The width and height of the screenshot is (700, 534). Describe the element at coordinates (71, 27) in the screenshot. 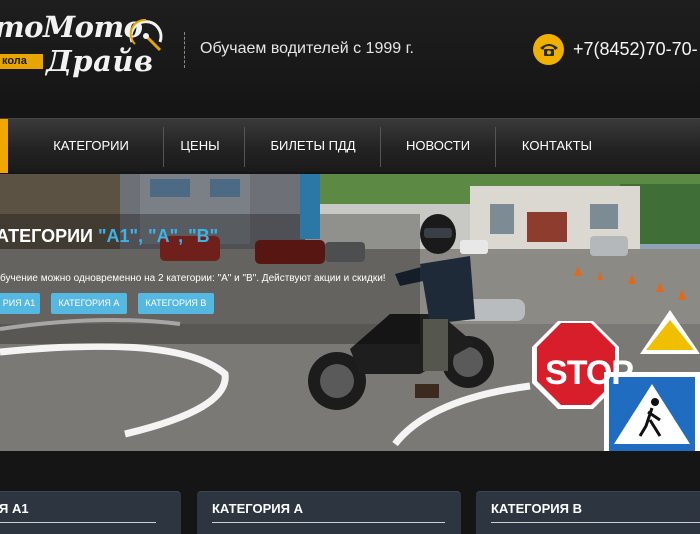

I see `logo-text-top: тоМото` at that location.